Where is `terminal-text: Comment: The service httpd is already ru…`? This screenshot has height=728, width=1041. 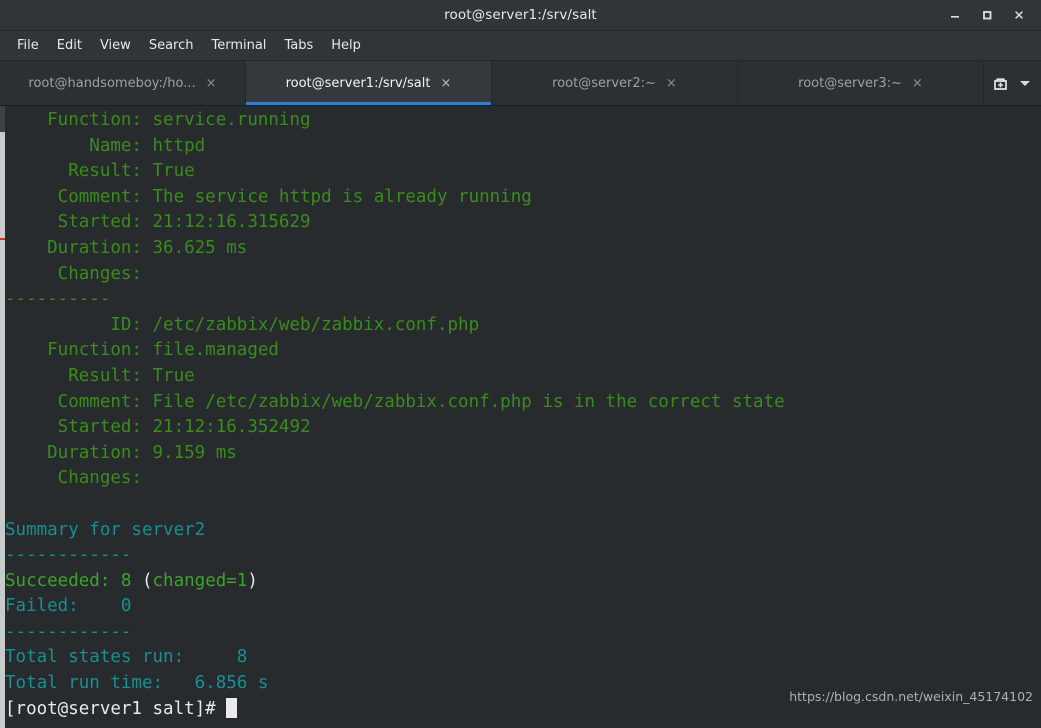 terminal-text: Comment: The service httpd is already ru… is located at coordinates (268, 196).